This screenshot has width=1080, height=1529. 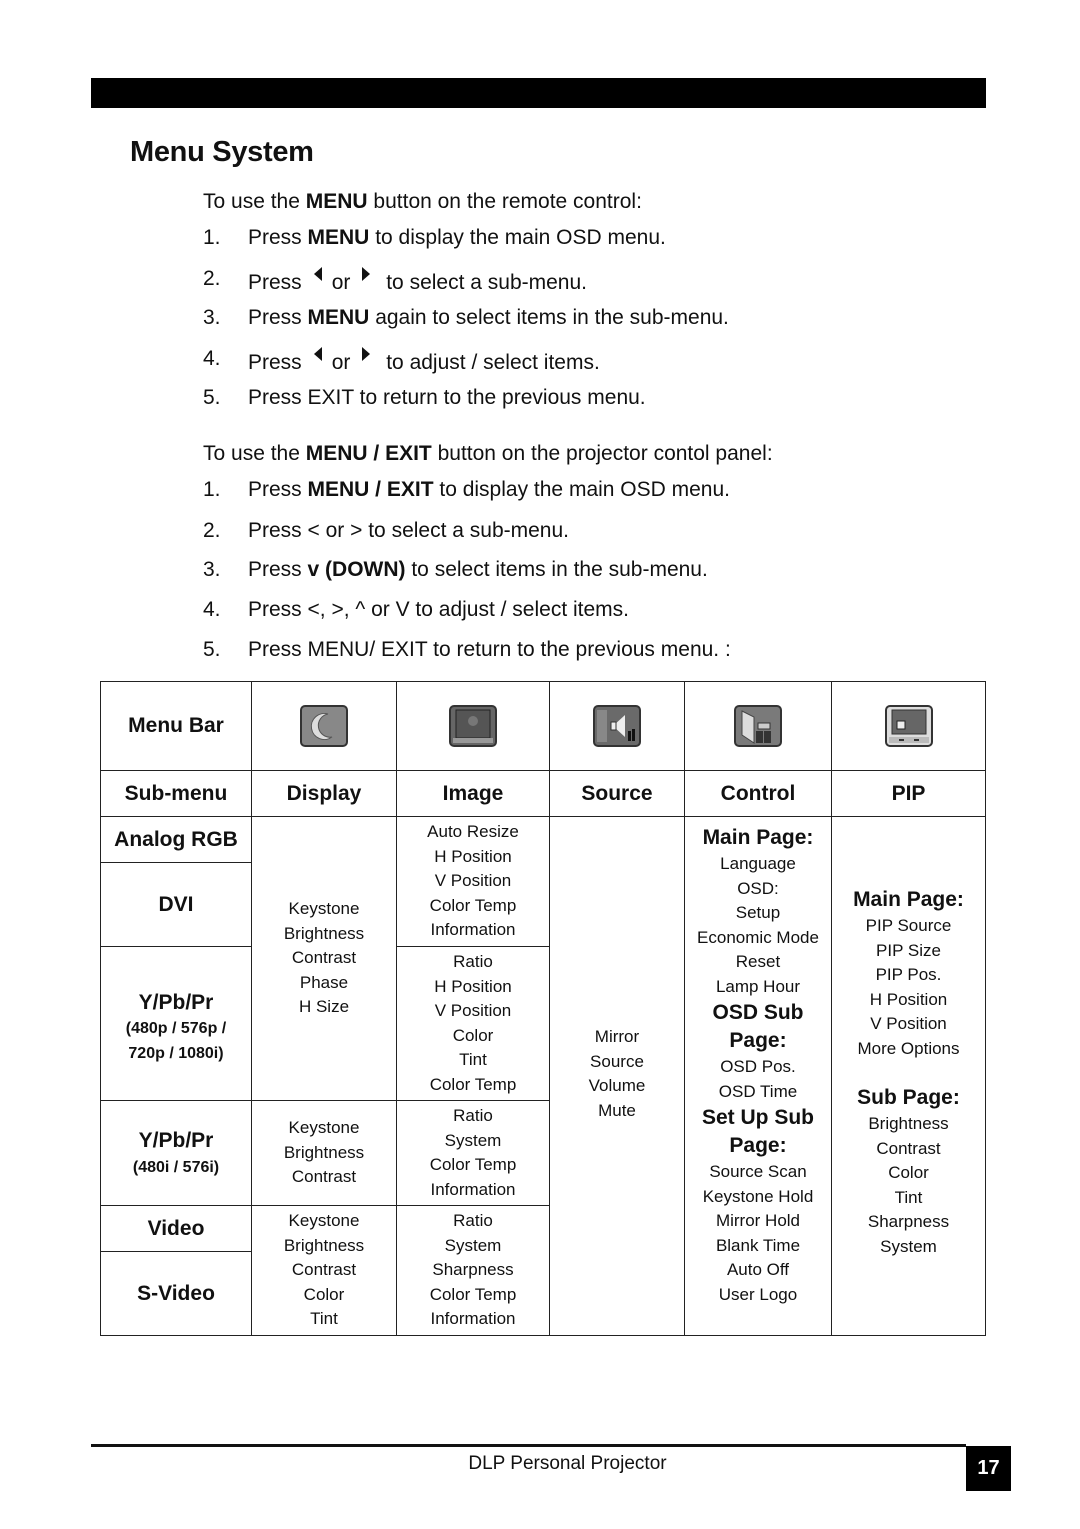 What do you see at coordinates (758, 1145) in the screenshot?
I see `control-setup-heading: Page:` at bounding box center [758, 1145].